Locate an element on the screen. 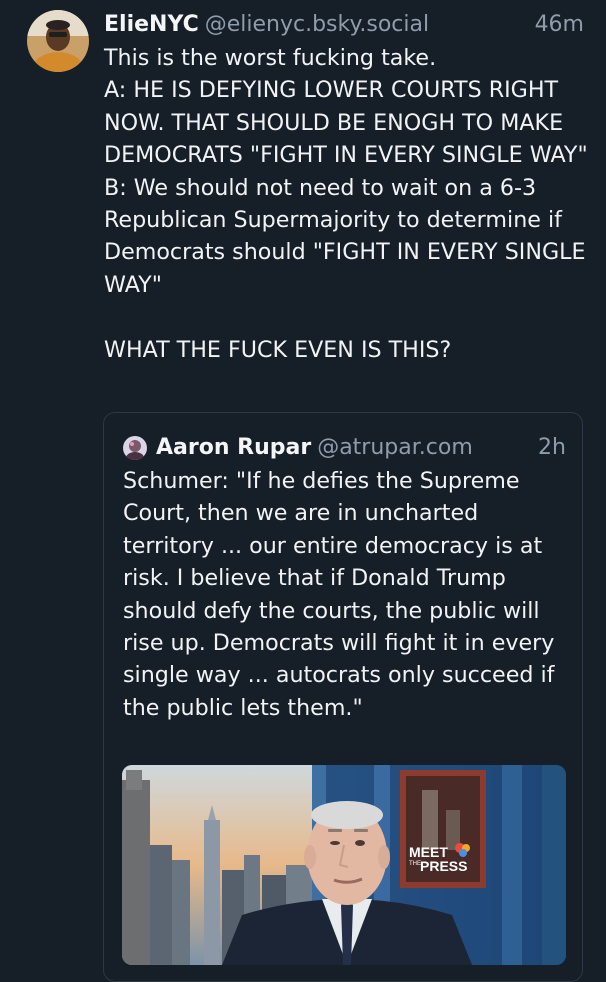 This screenshot has height=982, width=606. tv-studio-image: MEET THE PRESS is located at coordinates (344, 865).